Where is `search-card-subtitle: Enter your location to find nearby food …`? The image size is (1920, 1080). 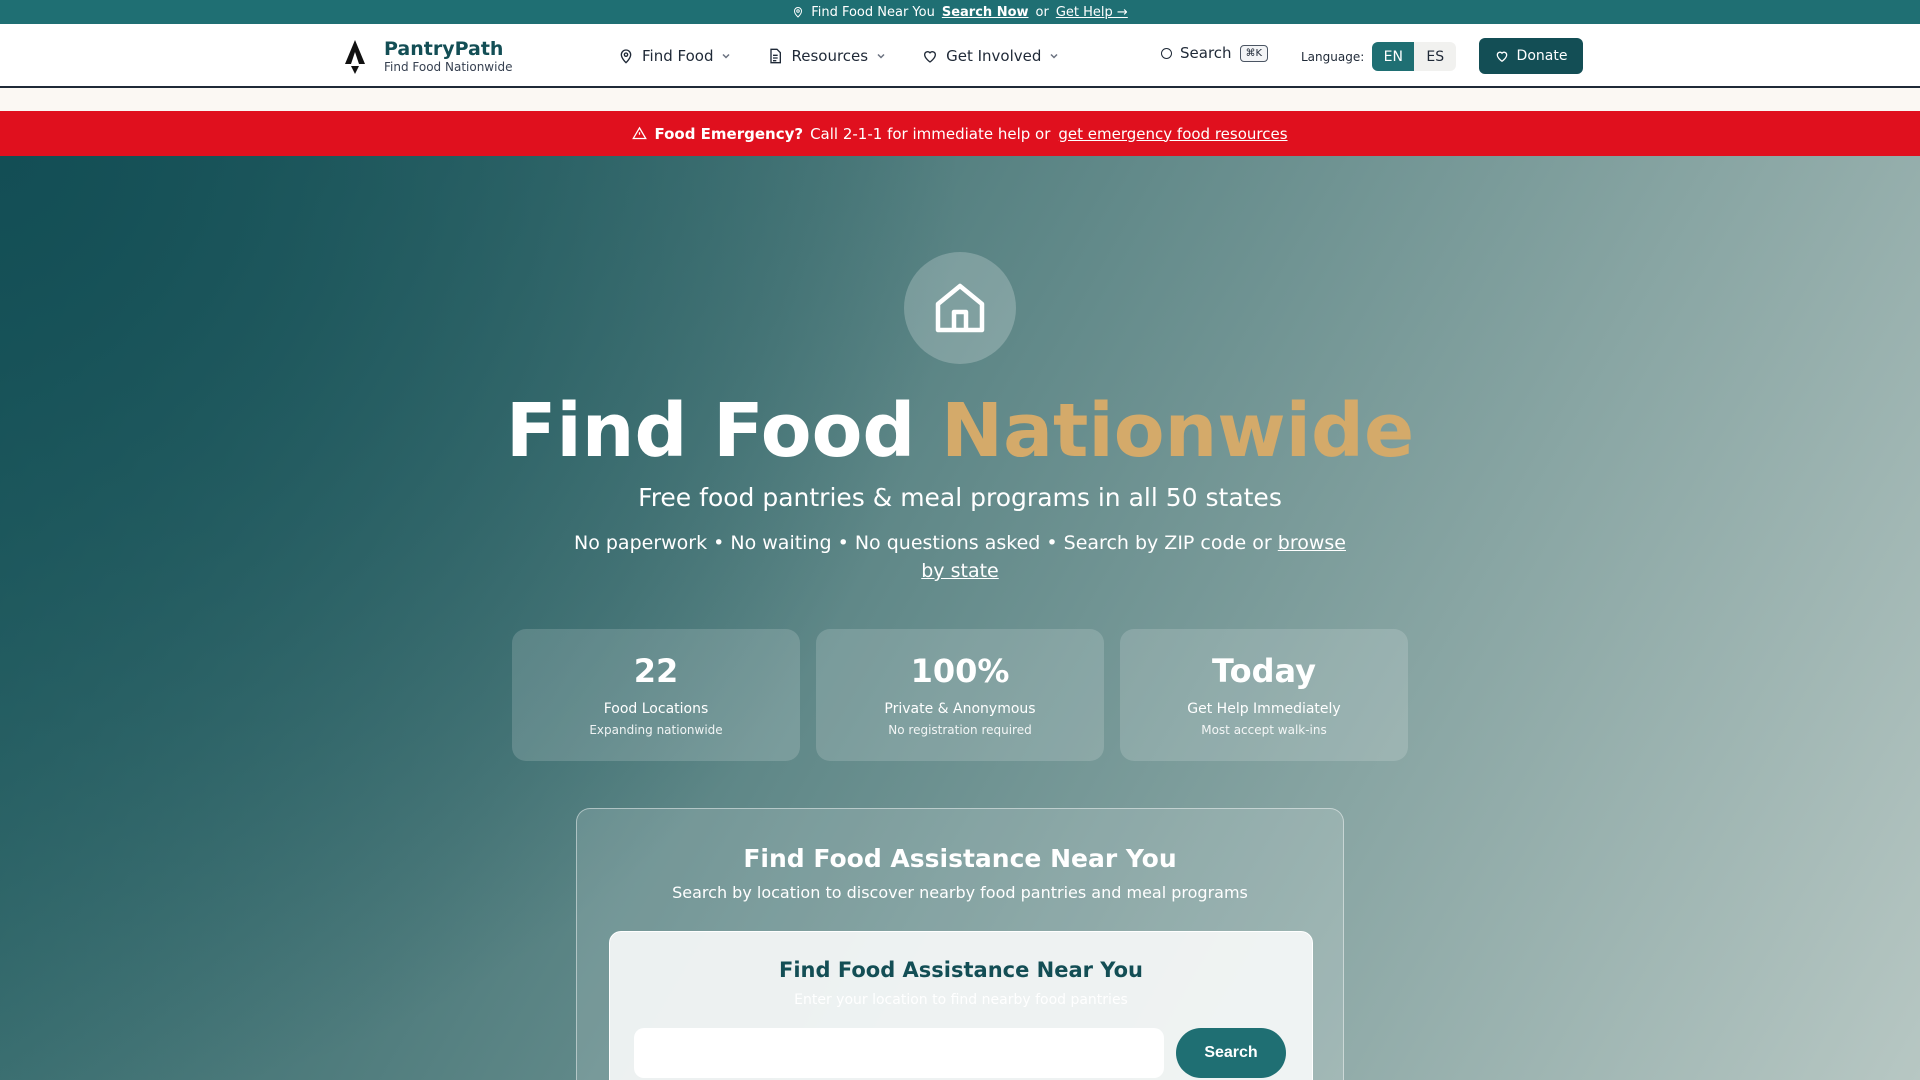 search-card-subtitle: Enter your location to find nearby food … is located at coordinates (961, 1000).